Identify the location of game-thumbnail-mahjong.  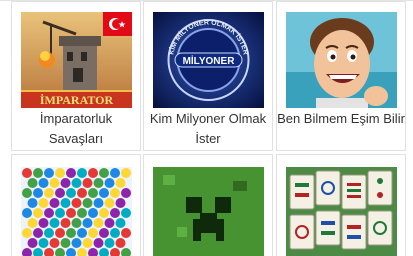
(341, 211).